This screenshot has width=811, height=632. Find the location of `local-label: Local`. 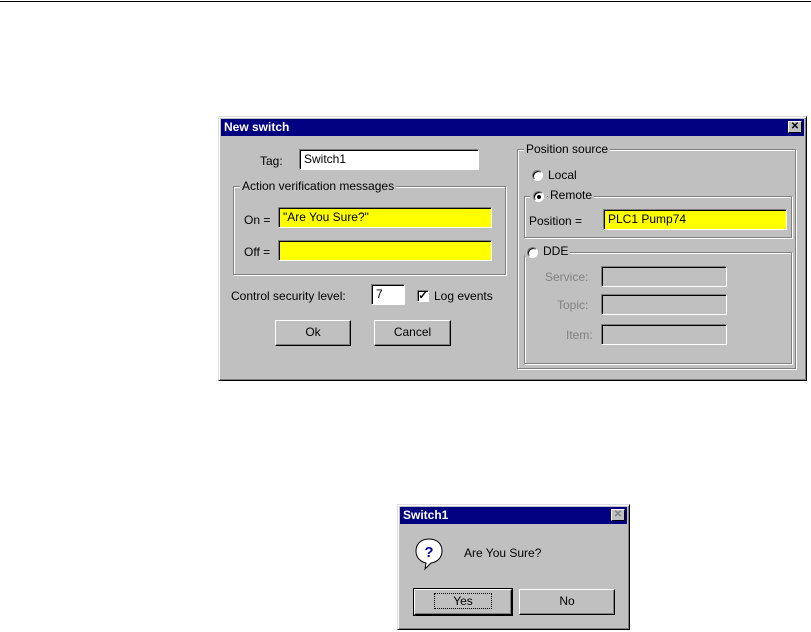

local-label: Local is located at coordinates (562, 175).